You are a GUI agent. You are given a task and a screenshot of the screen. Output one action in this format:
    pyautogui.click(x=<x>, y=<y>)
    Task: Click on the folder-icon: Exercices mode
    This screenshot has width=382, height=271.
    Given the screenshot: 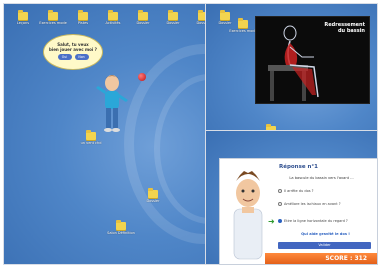 What is the action you would take?
    pyautogui.click(x=53, y=17)
    